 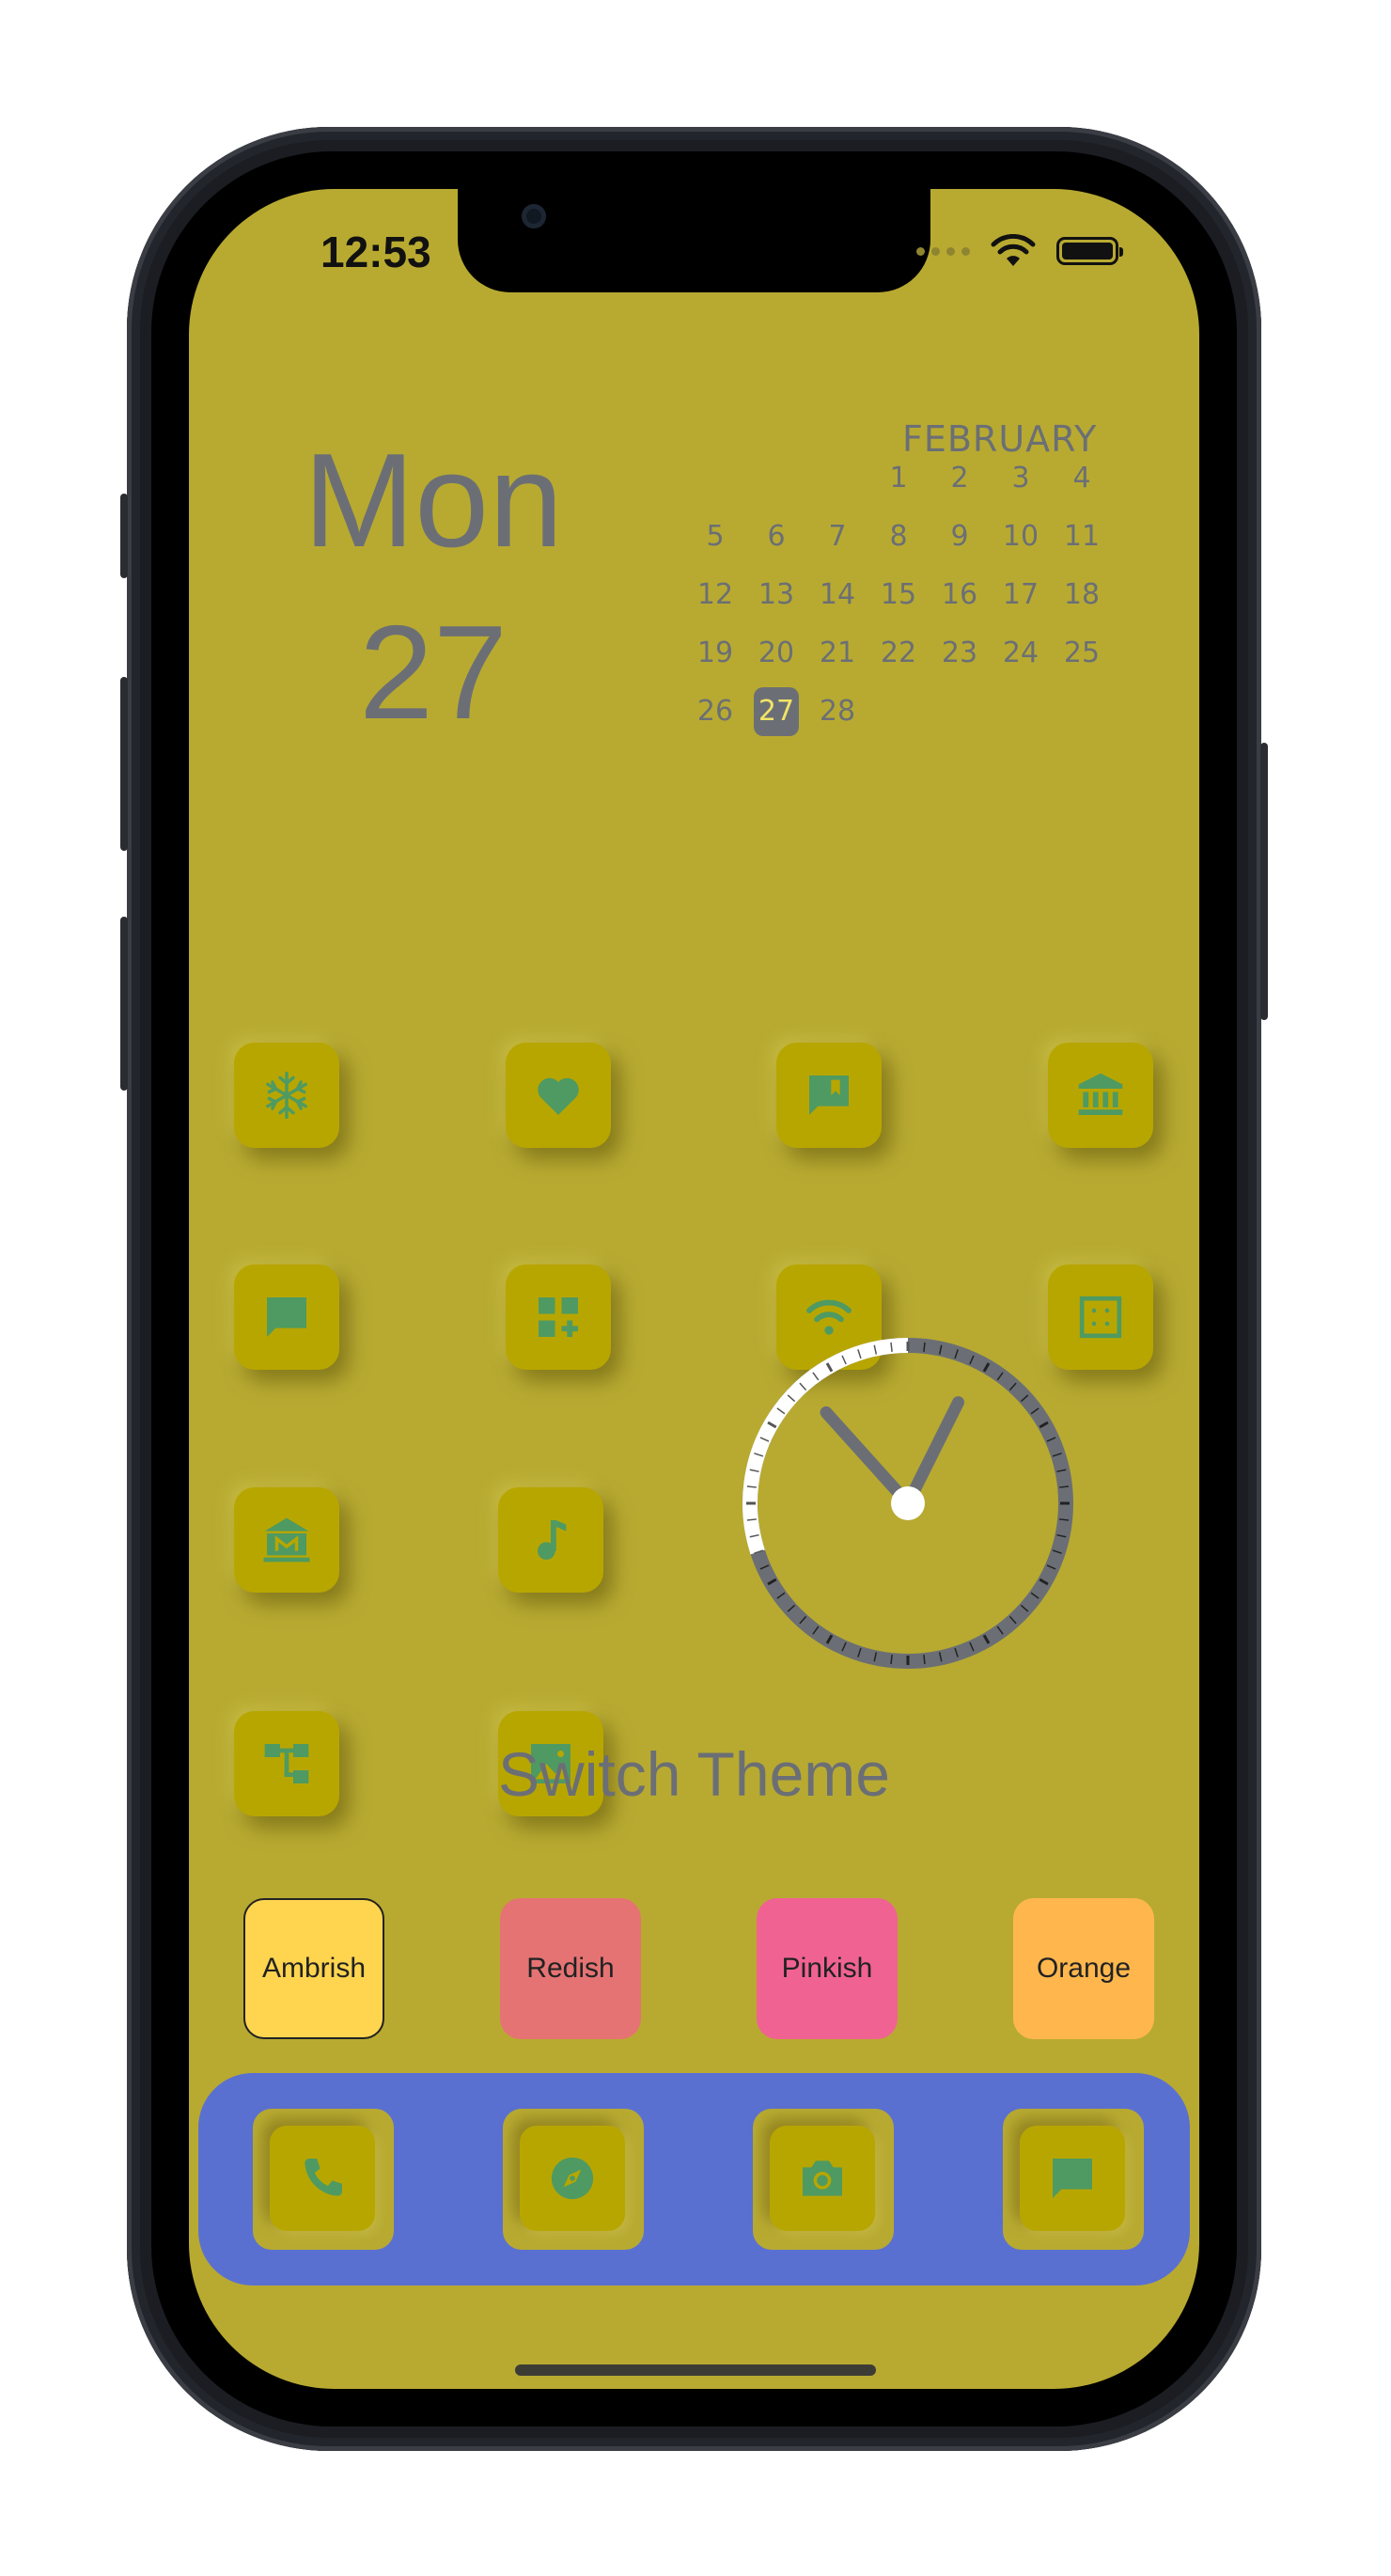 What do you see at coordinates (124, 1004) in the screenshot?
I see `volume-down-button` at bounding box center [124, 1004].